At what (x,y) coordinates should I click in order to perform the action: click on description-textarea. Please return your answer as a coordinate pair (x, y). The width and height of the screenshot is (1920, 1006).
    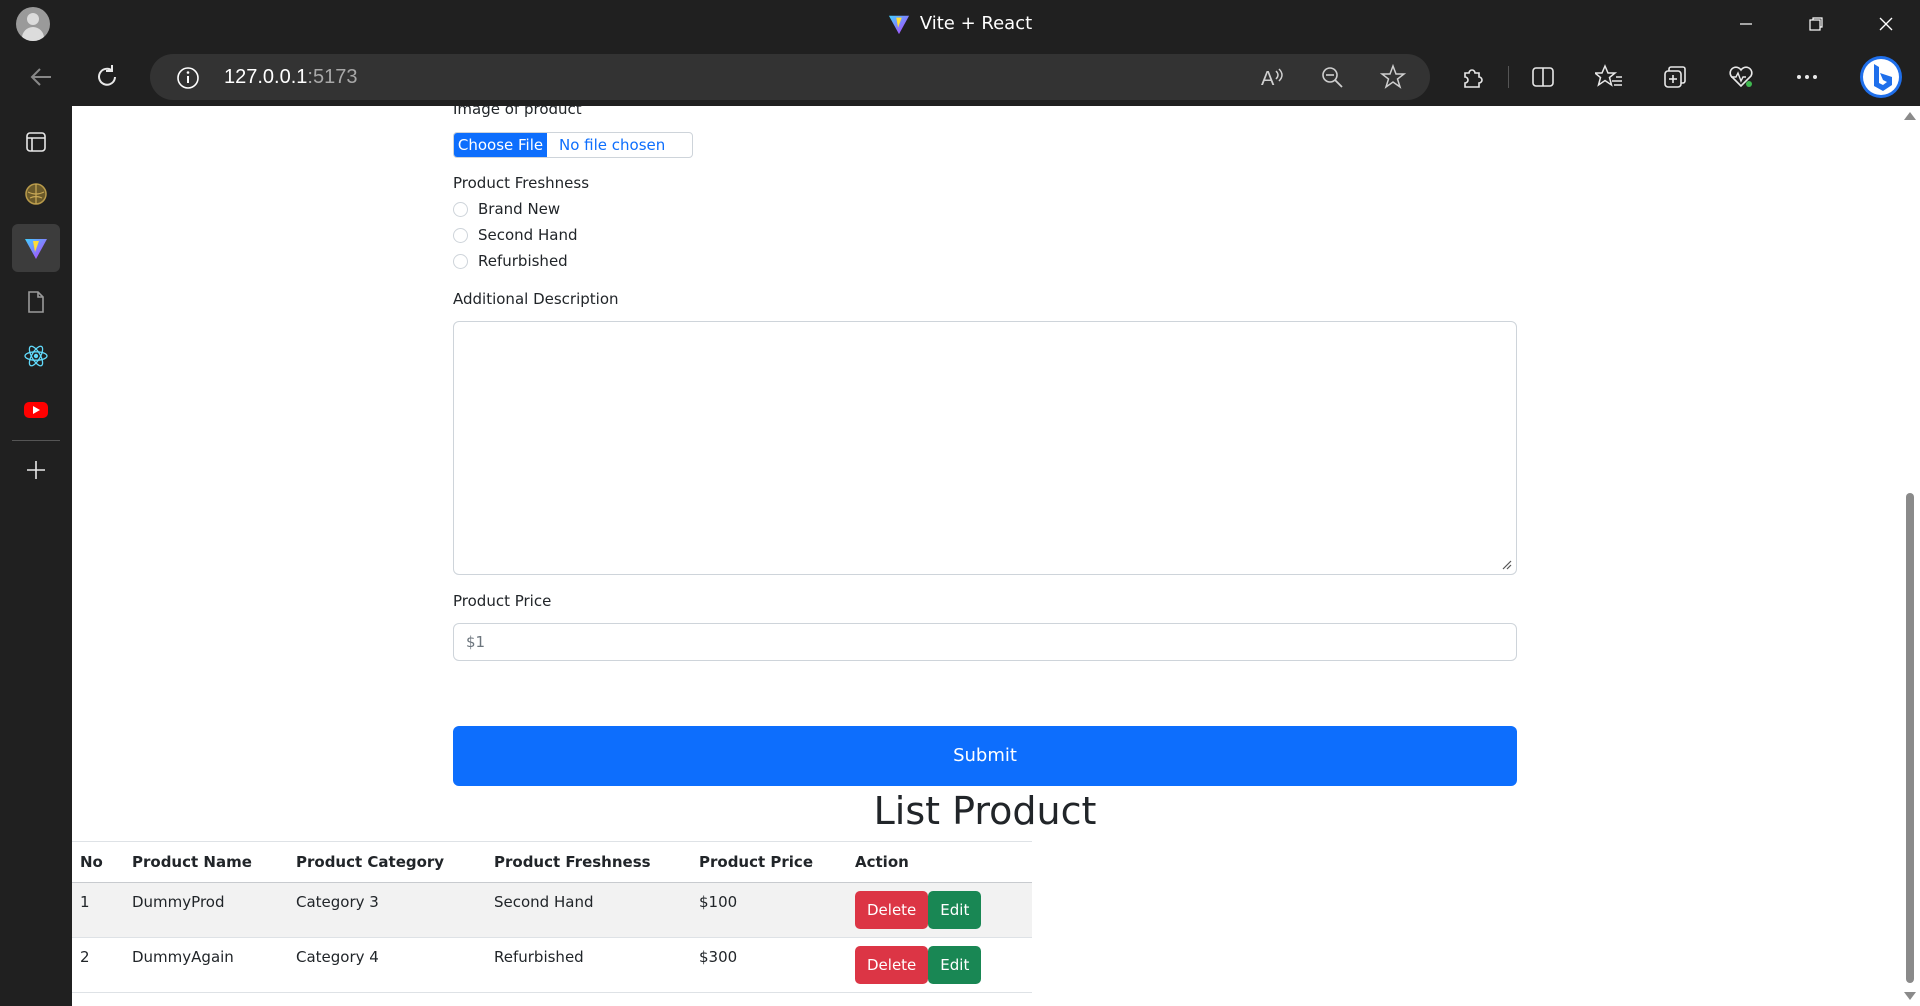
    Looking at the image, I should click on (985, 448).